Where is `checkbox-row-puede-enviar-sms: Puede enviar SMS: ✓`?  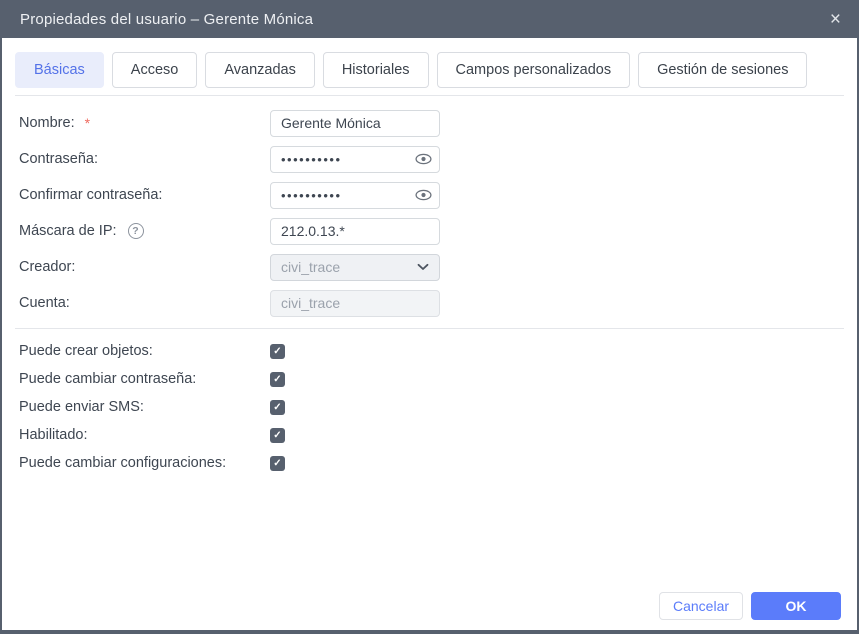
checkbox-row-puede-enviar-sms: Puede enviar SMS: ✓ is located at coordinates (429, 407).